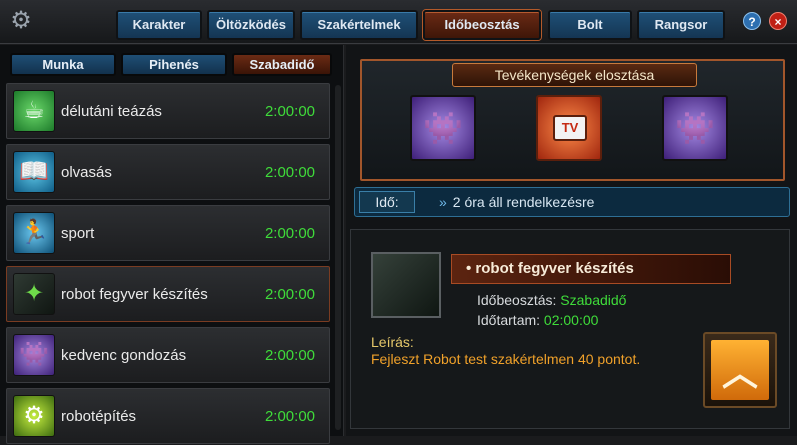 The width and height of the screenshot is (797, 445). Describe the element at coordinates (99, 416) in the screenshot. I see `activity-name: robotépítés` at that location.